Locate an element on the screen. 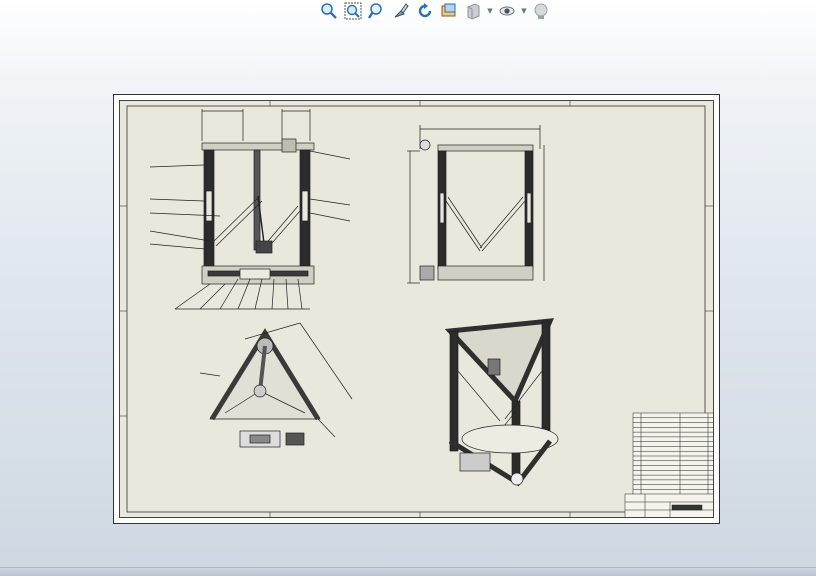 The width and height of the screenshot is (816, 576). bom-table is located at coordinates (672, 456).